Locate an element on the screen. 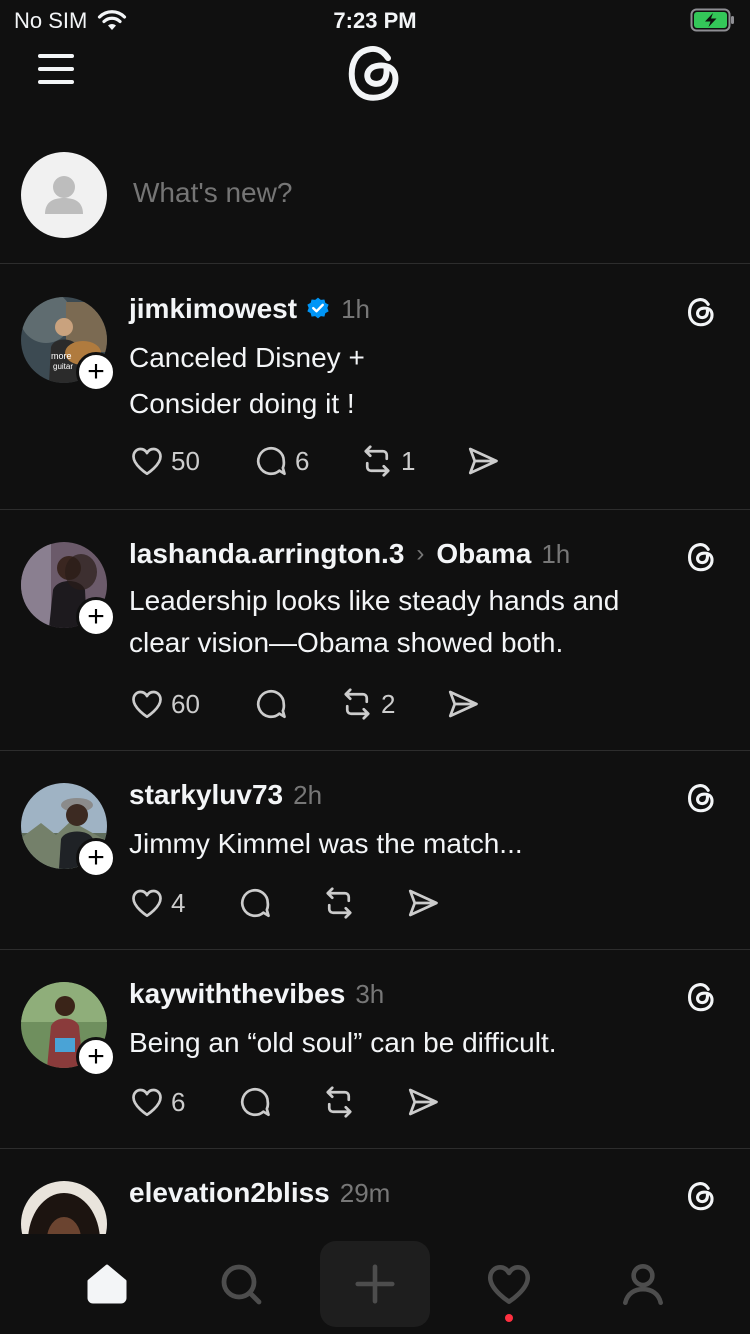  send-icon is located at coordinates (483, 461).